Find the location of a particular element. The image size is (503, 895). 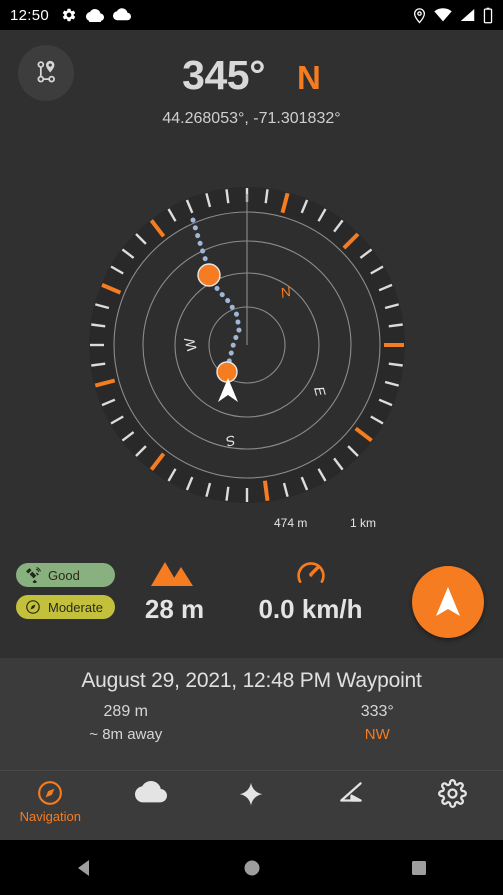

mountain-icon is located at coordinates (171, 574).